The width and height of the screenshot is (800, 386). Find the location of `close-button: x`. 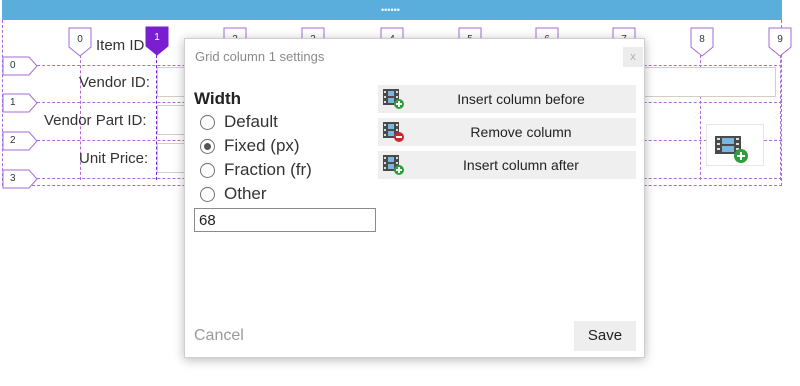

close-button: x is located at coordinates (633, 57).